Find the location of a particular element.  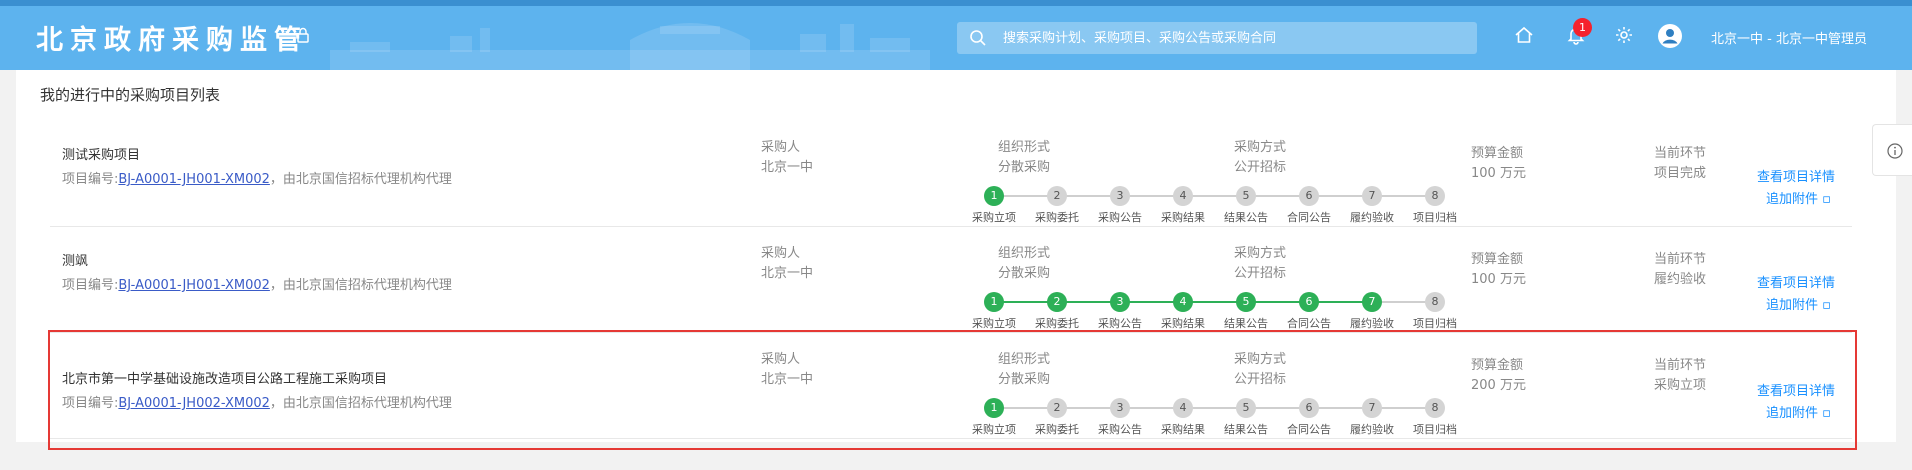

user-name: 北京一中 - 北京一中管理员 is located at coordinates (1789, 37).